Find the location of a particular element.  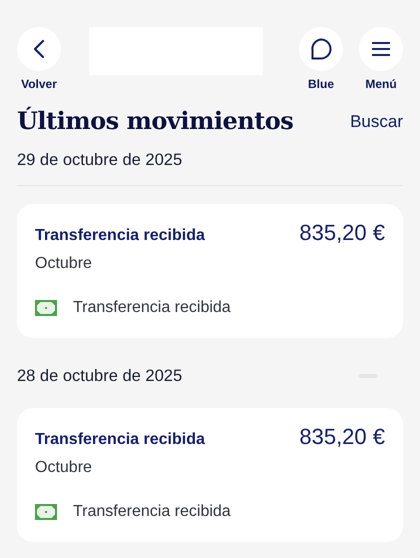

search-link: Buscar is located at coordinates (376, 121).